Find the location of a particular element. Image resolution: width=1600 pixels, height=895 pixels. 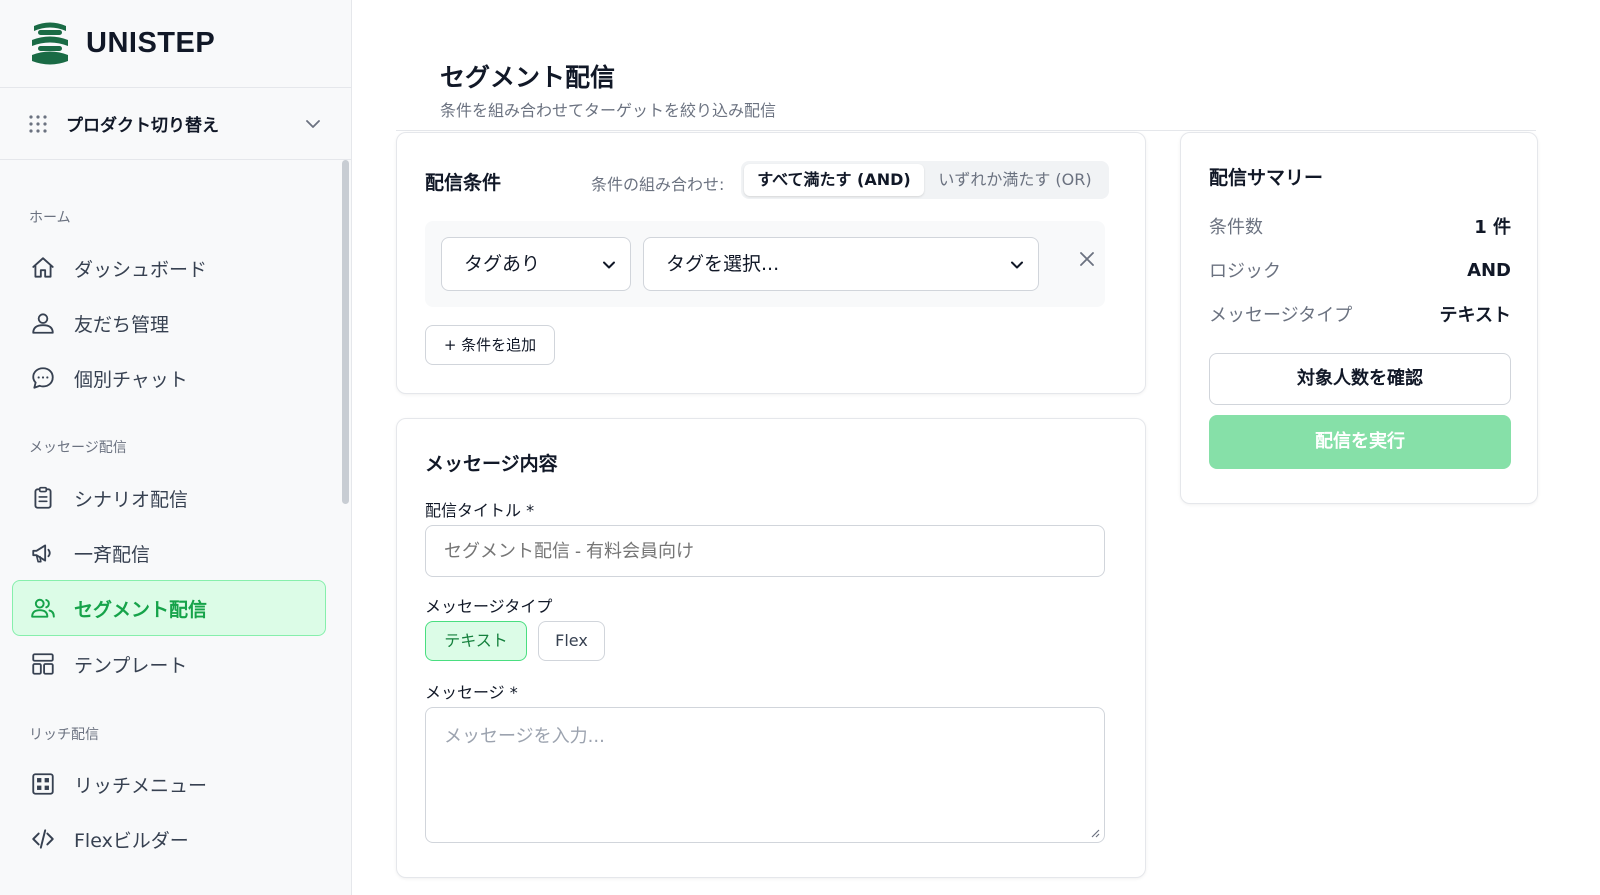

sidebar-item-chat: 個別チャット is located at coordinates (169, 378).